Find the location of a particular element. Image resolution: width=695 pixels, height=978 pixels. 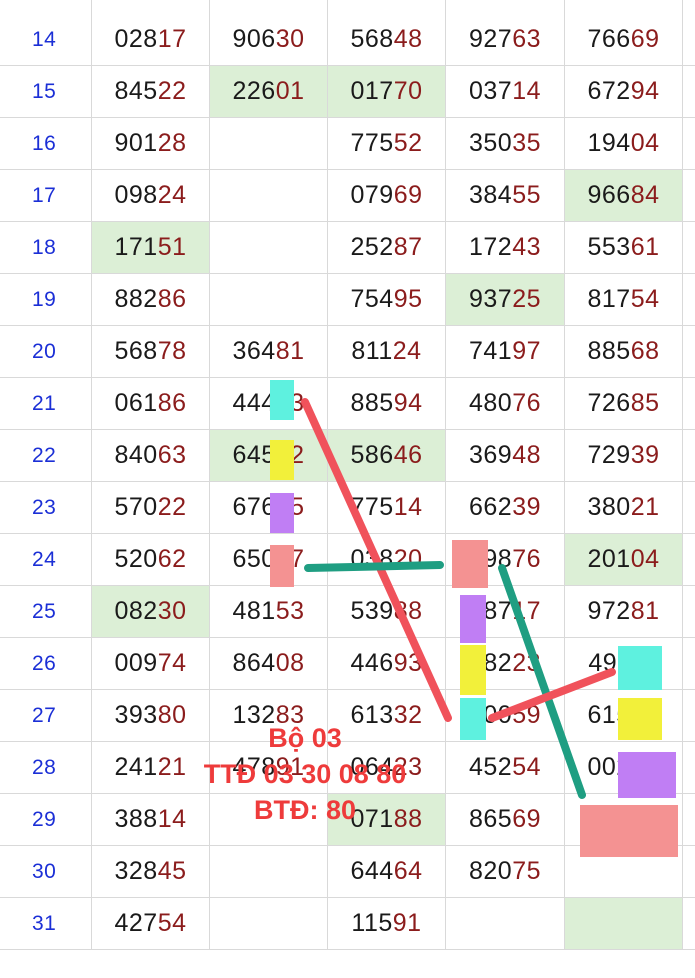

teal-horizontal-line is located at coordinates (374, 566).